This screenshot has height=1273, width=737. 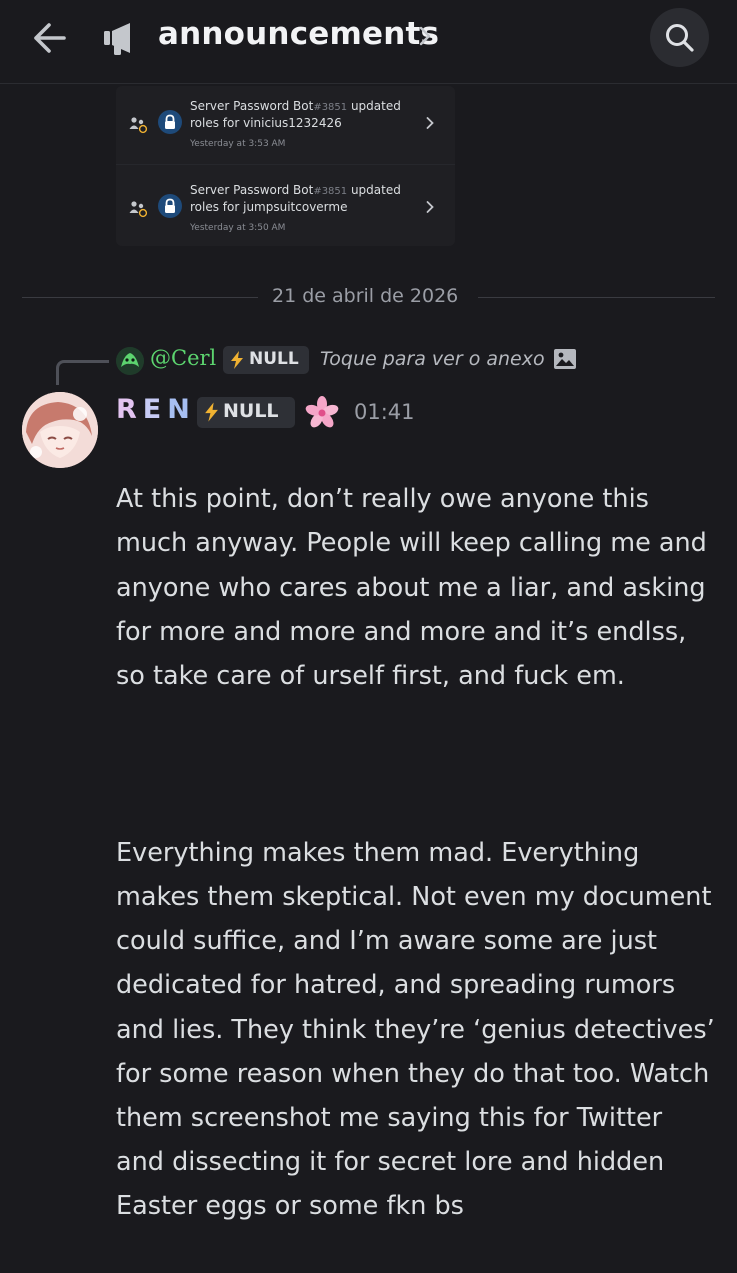 I want to click on search-button, so click(x=679, y=37).